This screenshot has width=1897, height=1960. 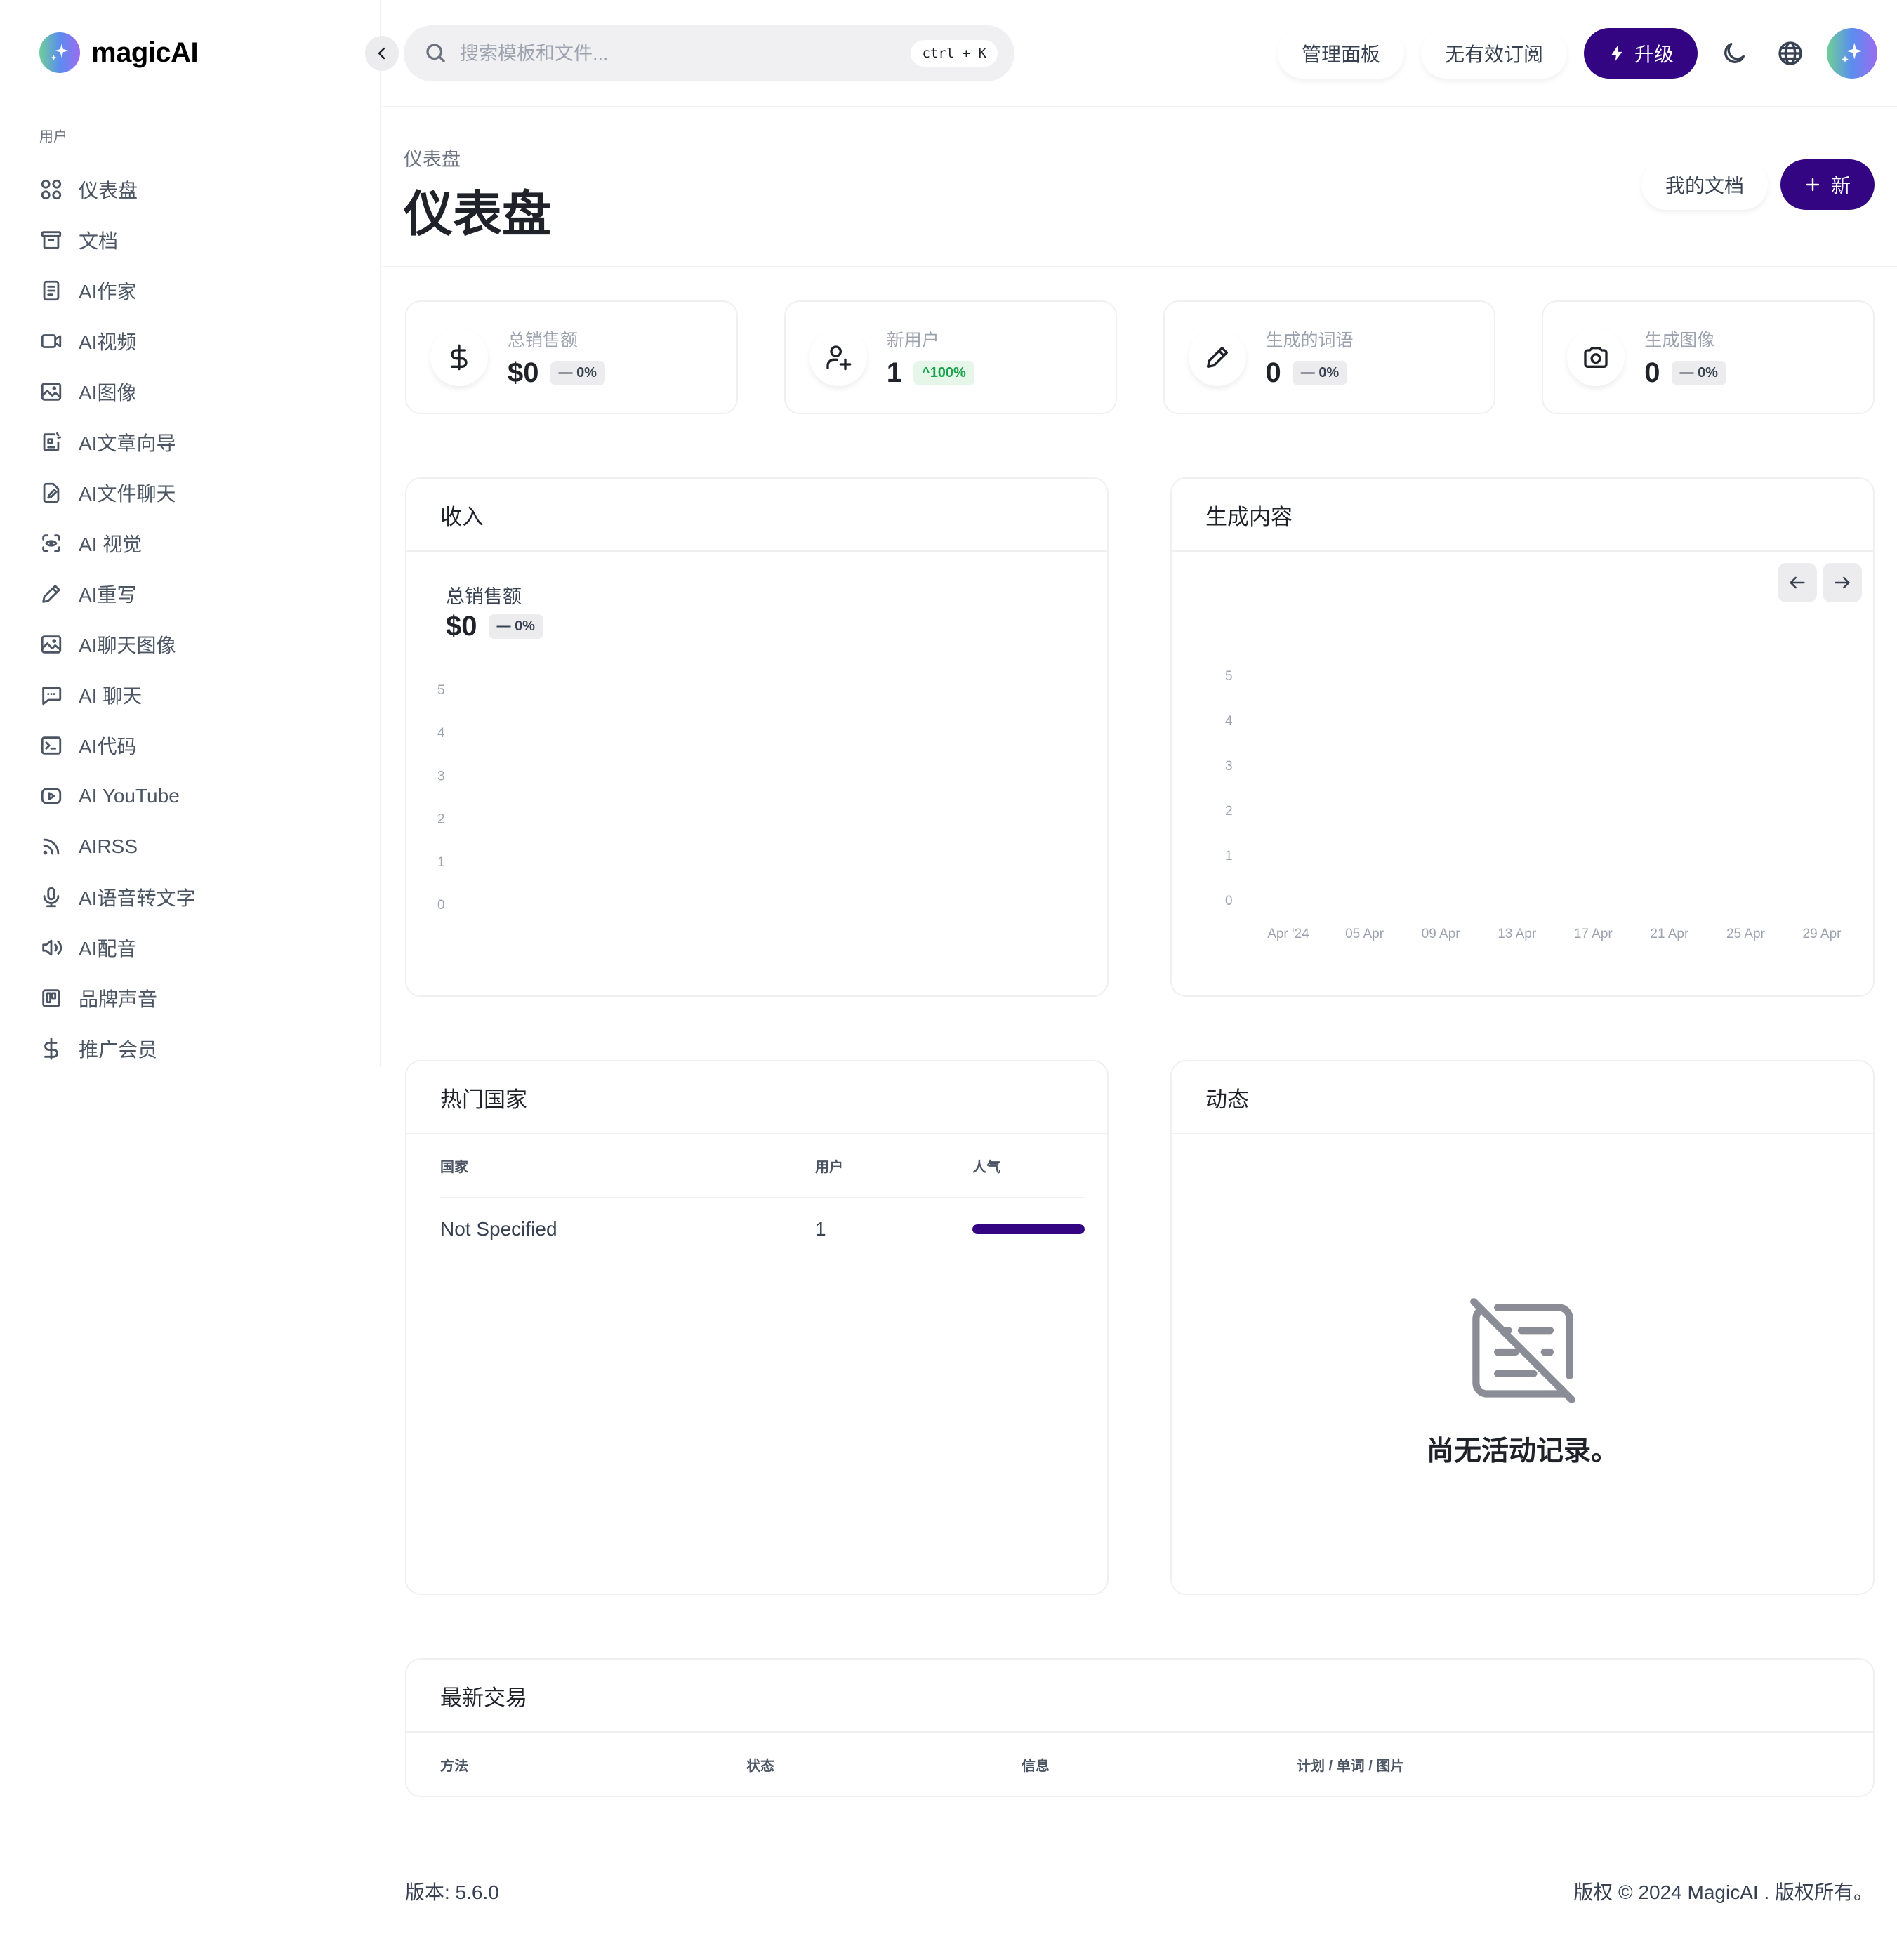 I want to click on sidebar-item-label: AI YouTube, so click(x=130, y=796).